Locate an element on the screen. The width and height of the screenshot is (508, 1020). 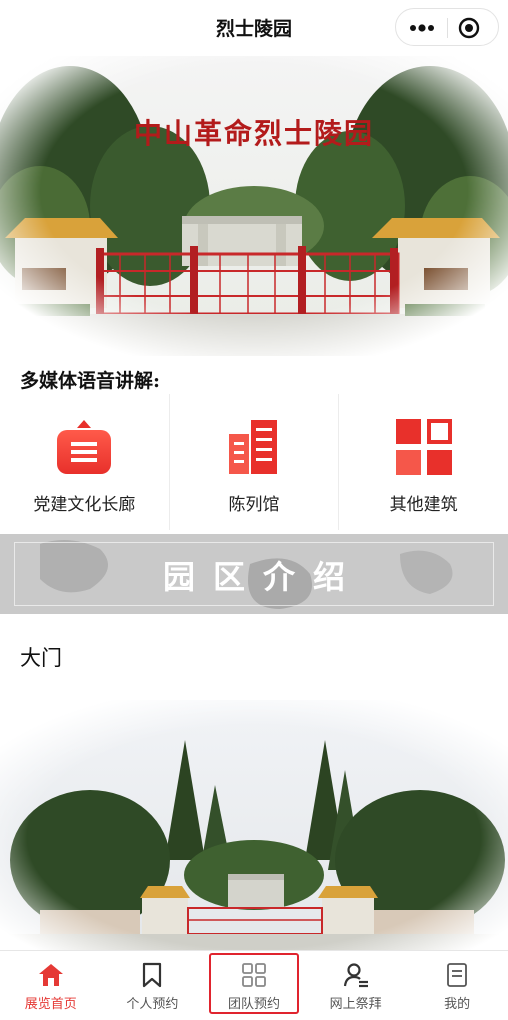
bookmark-icon is located at coordinates (152, 975).